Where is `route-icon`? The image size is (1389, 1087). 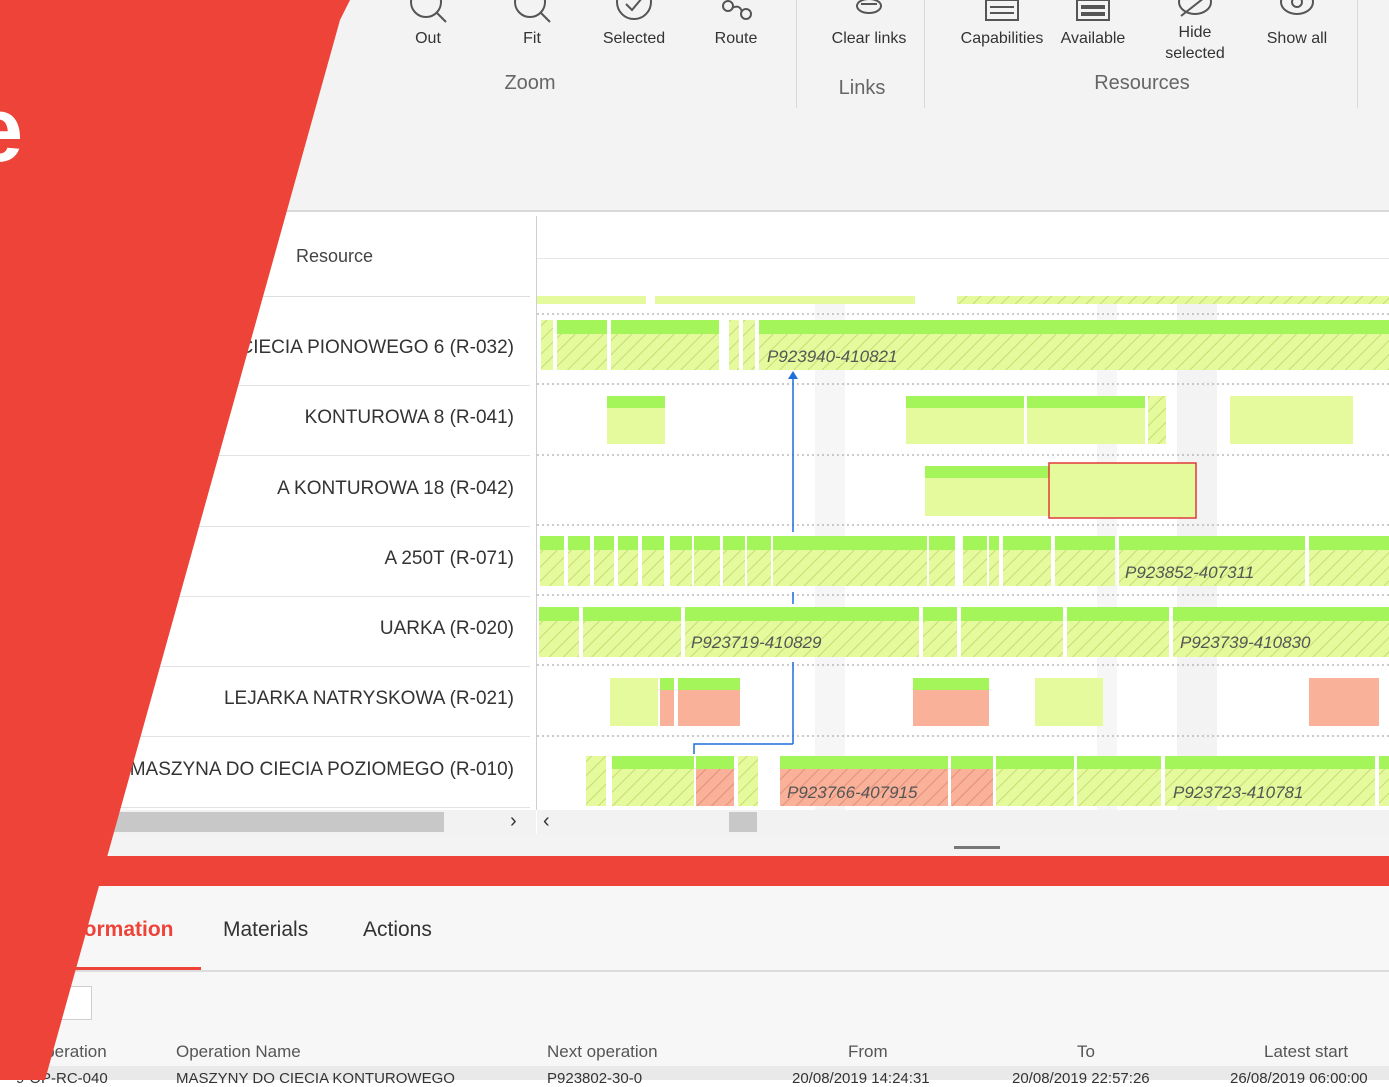
route-icon is located at coordinates (737, 10).